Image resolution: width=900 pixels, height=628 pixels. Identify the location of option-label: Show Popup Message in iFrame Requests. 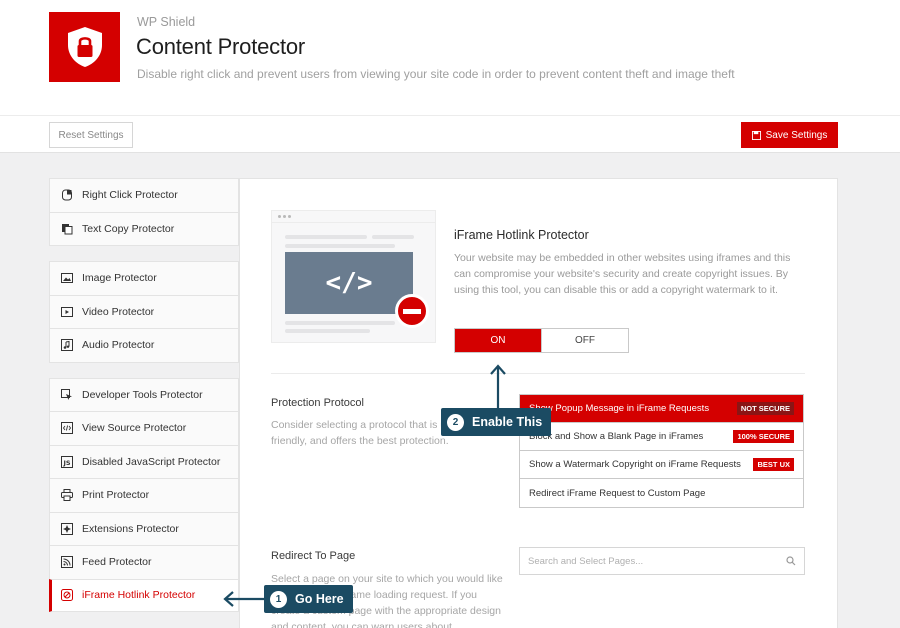
(619, 408).